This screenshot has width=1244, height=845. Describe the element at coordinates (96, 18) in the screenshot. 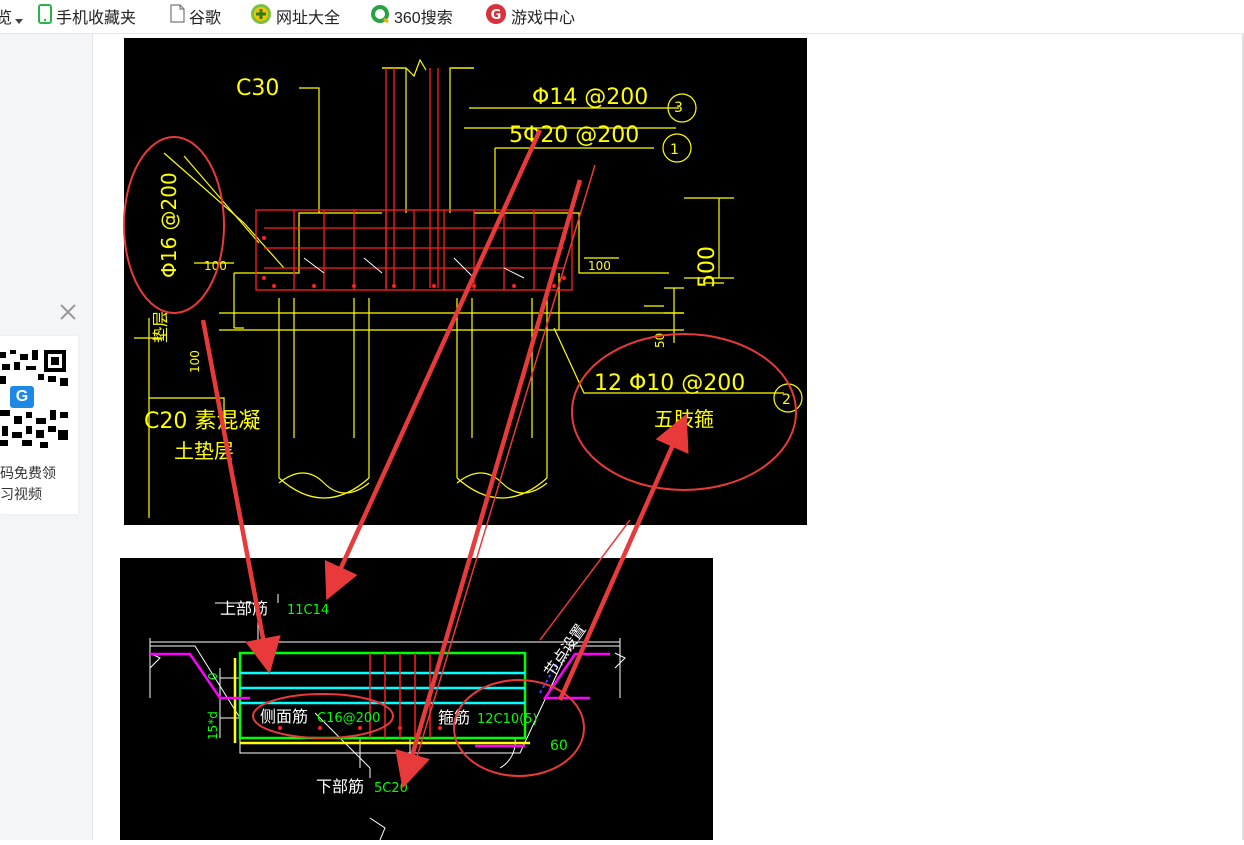

I see `bookmark-label: 手机收藏夹` at that location.